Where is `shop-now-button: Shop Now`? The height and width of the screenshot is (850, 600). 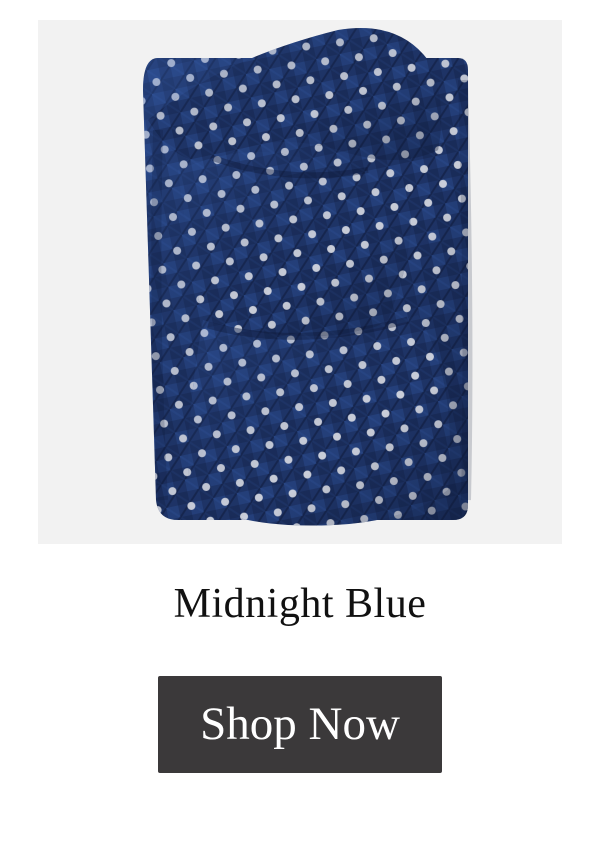
shop-now-button: Shop Now is located at coordinates (300, 724).